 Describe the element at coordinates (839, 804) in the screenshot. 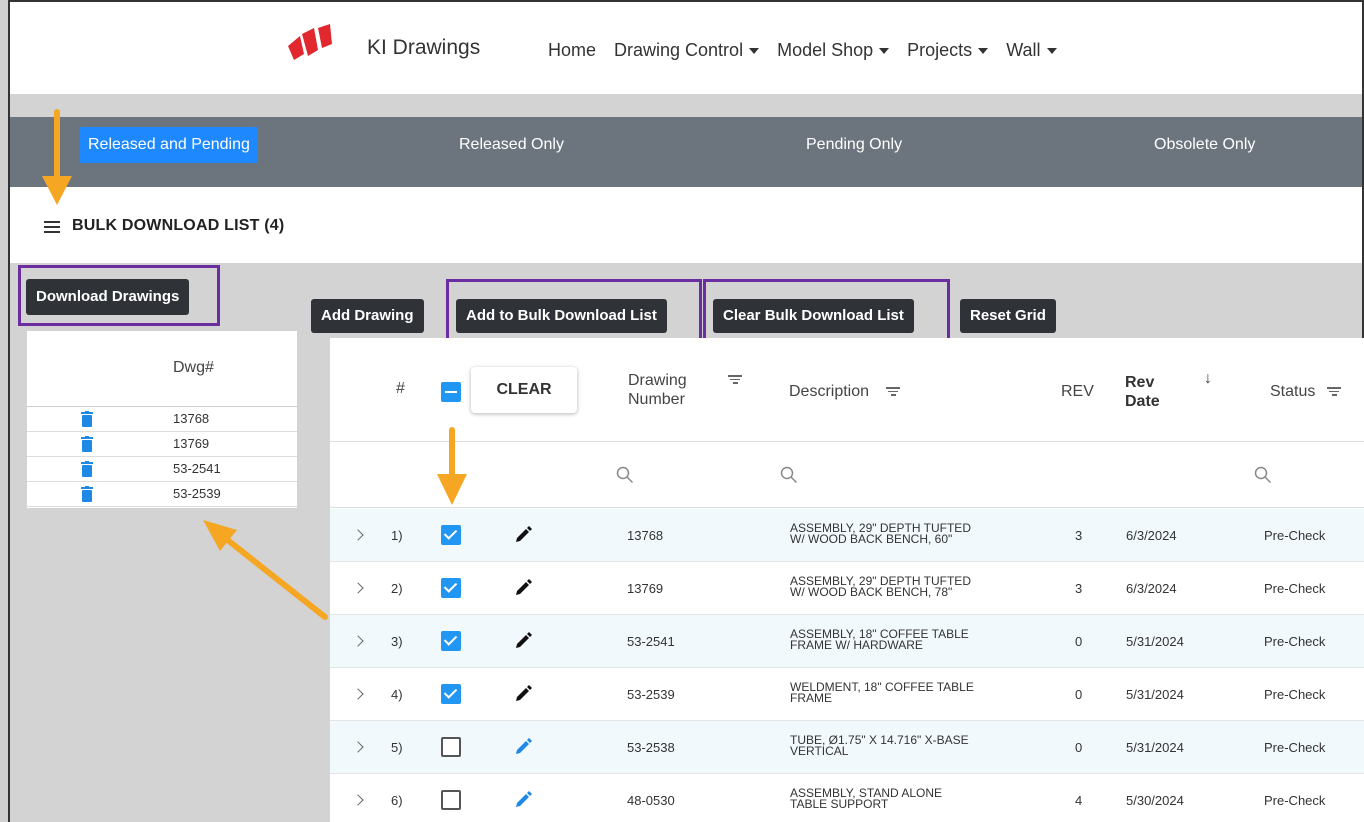

I see `description-line-2: TABLE SUPPORT` at that location.